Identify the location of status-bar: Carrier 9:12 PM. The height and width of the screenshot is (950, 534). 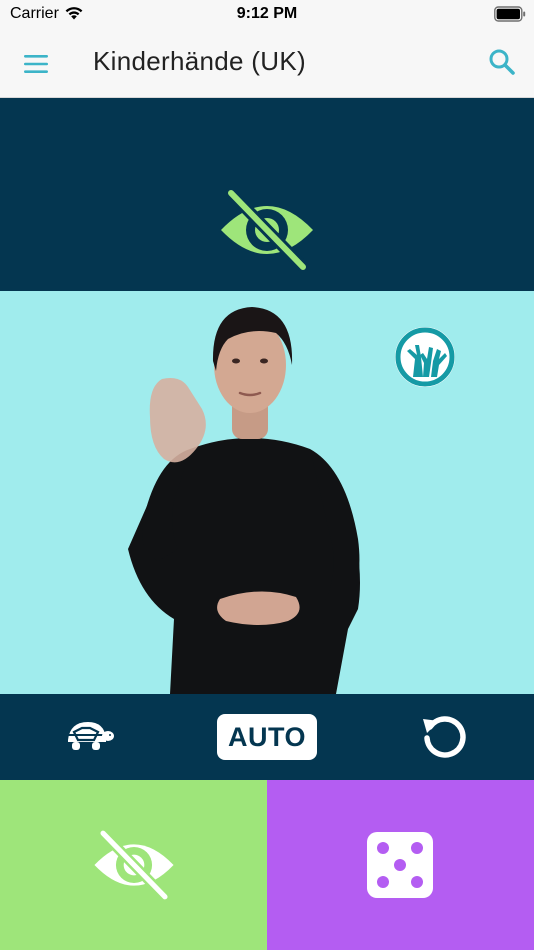
(267, 14).